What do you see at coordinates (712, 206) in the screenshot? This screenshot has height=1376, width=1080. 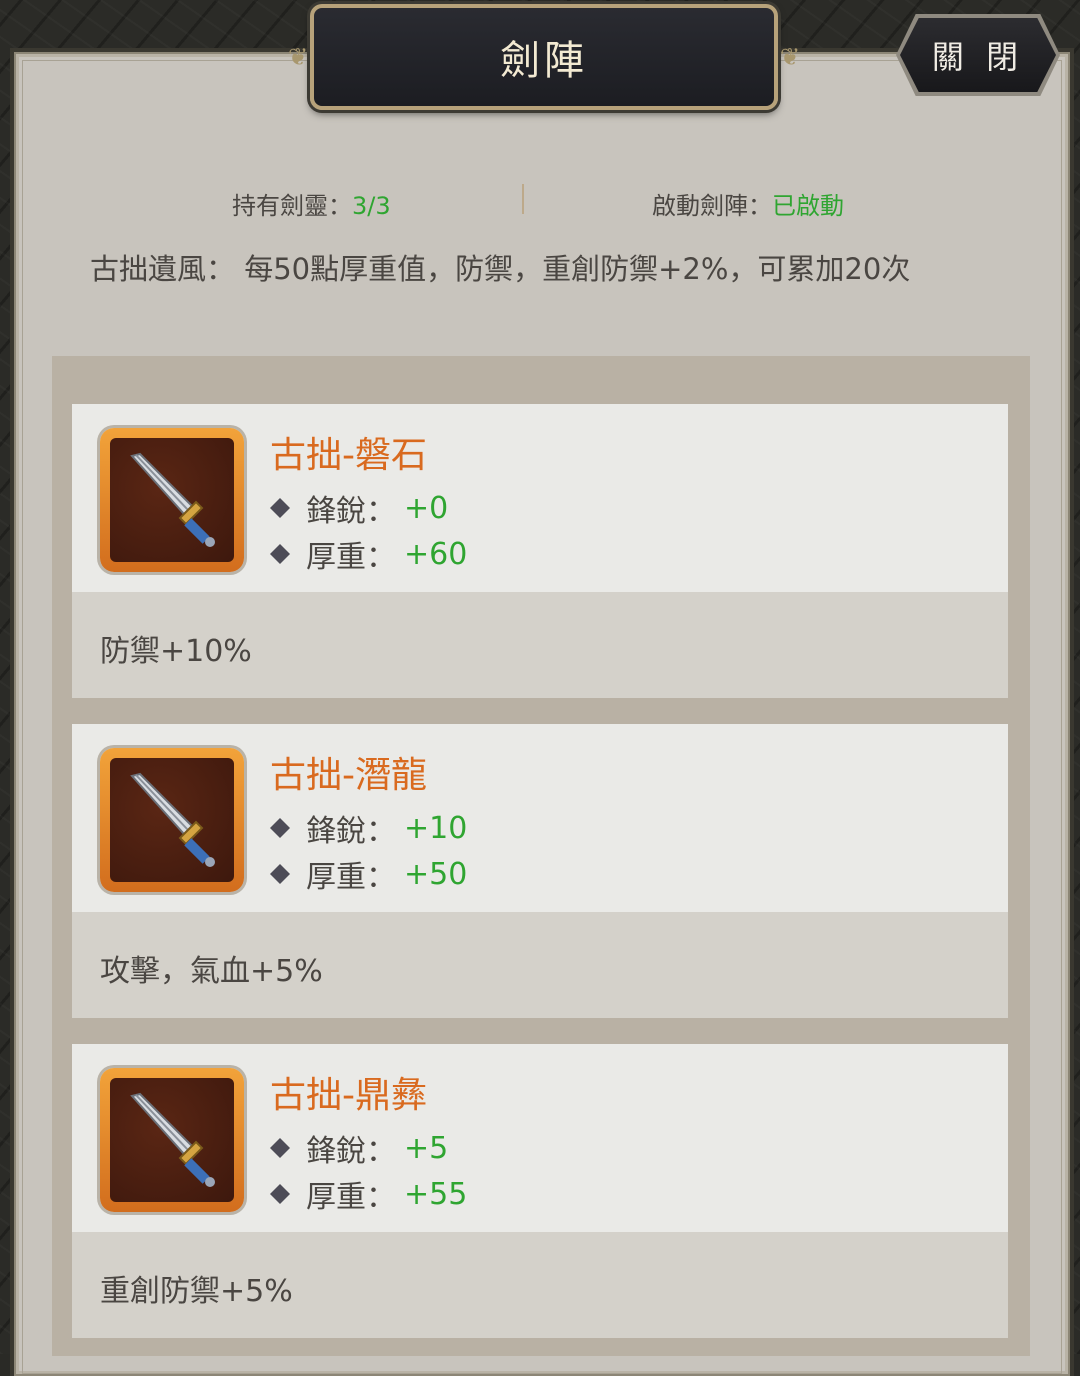 I see `formation-status-label: 啟動劍陣：` at bounding box center [712, 206].